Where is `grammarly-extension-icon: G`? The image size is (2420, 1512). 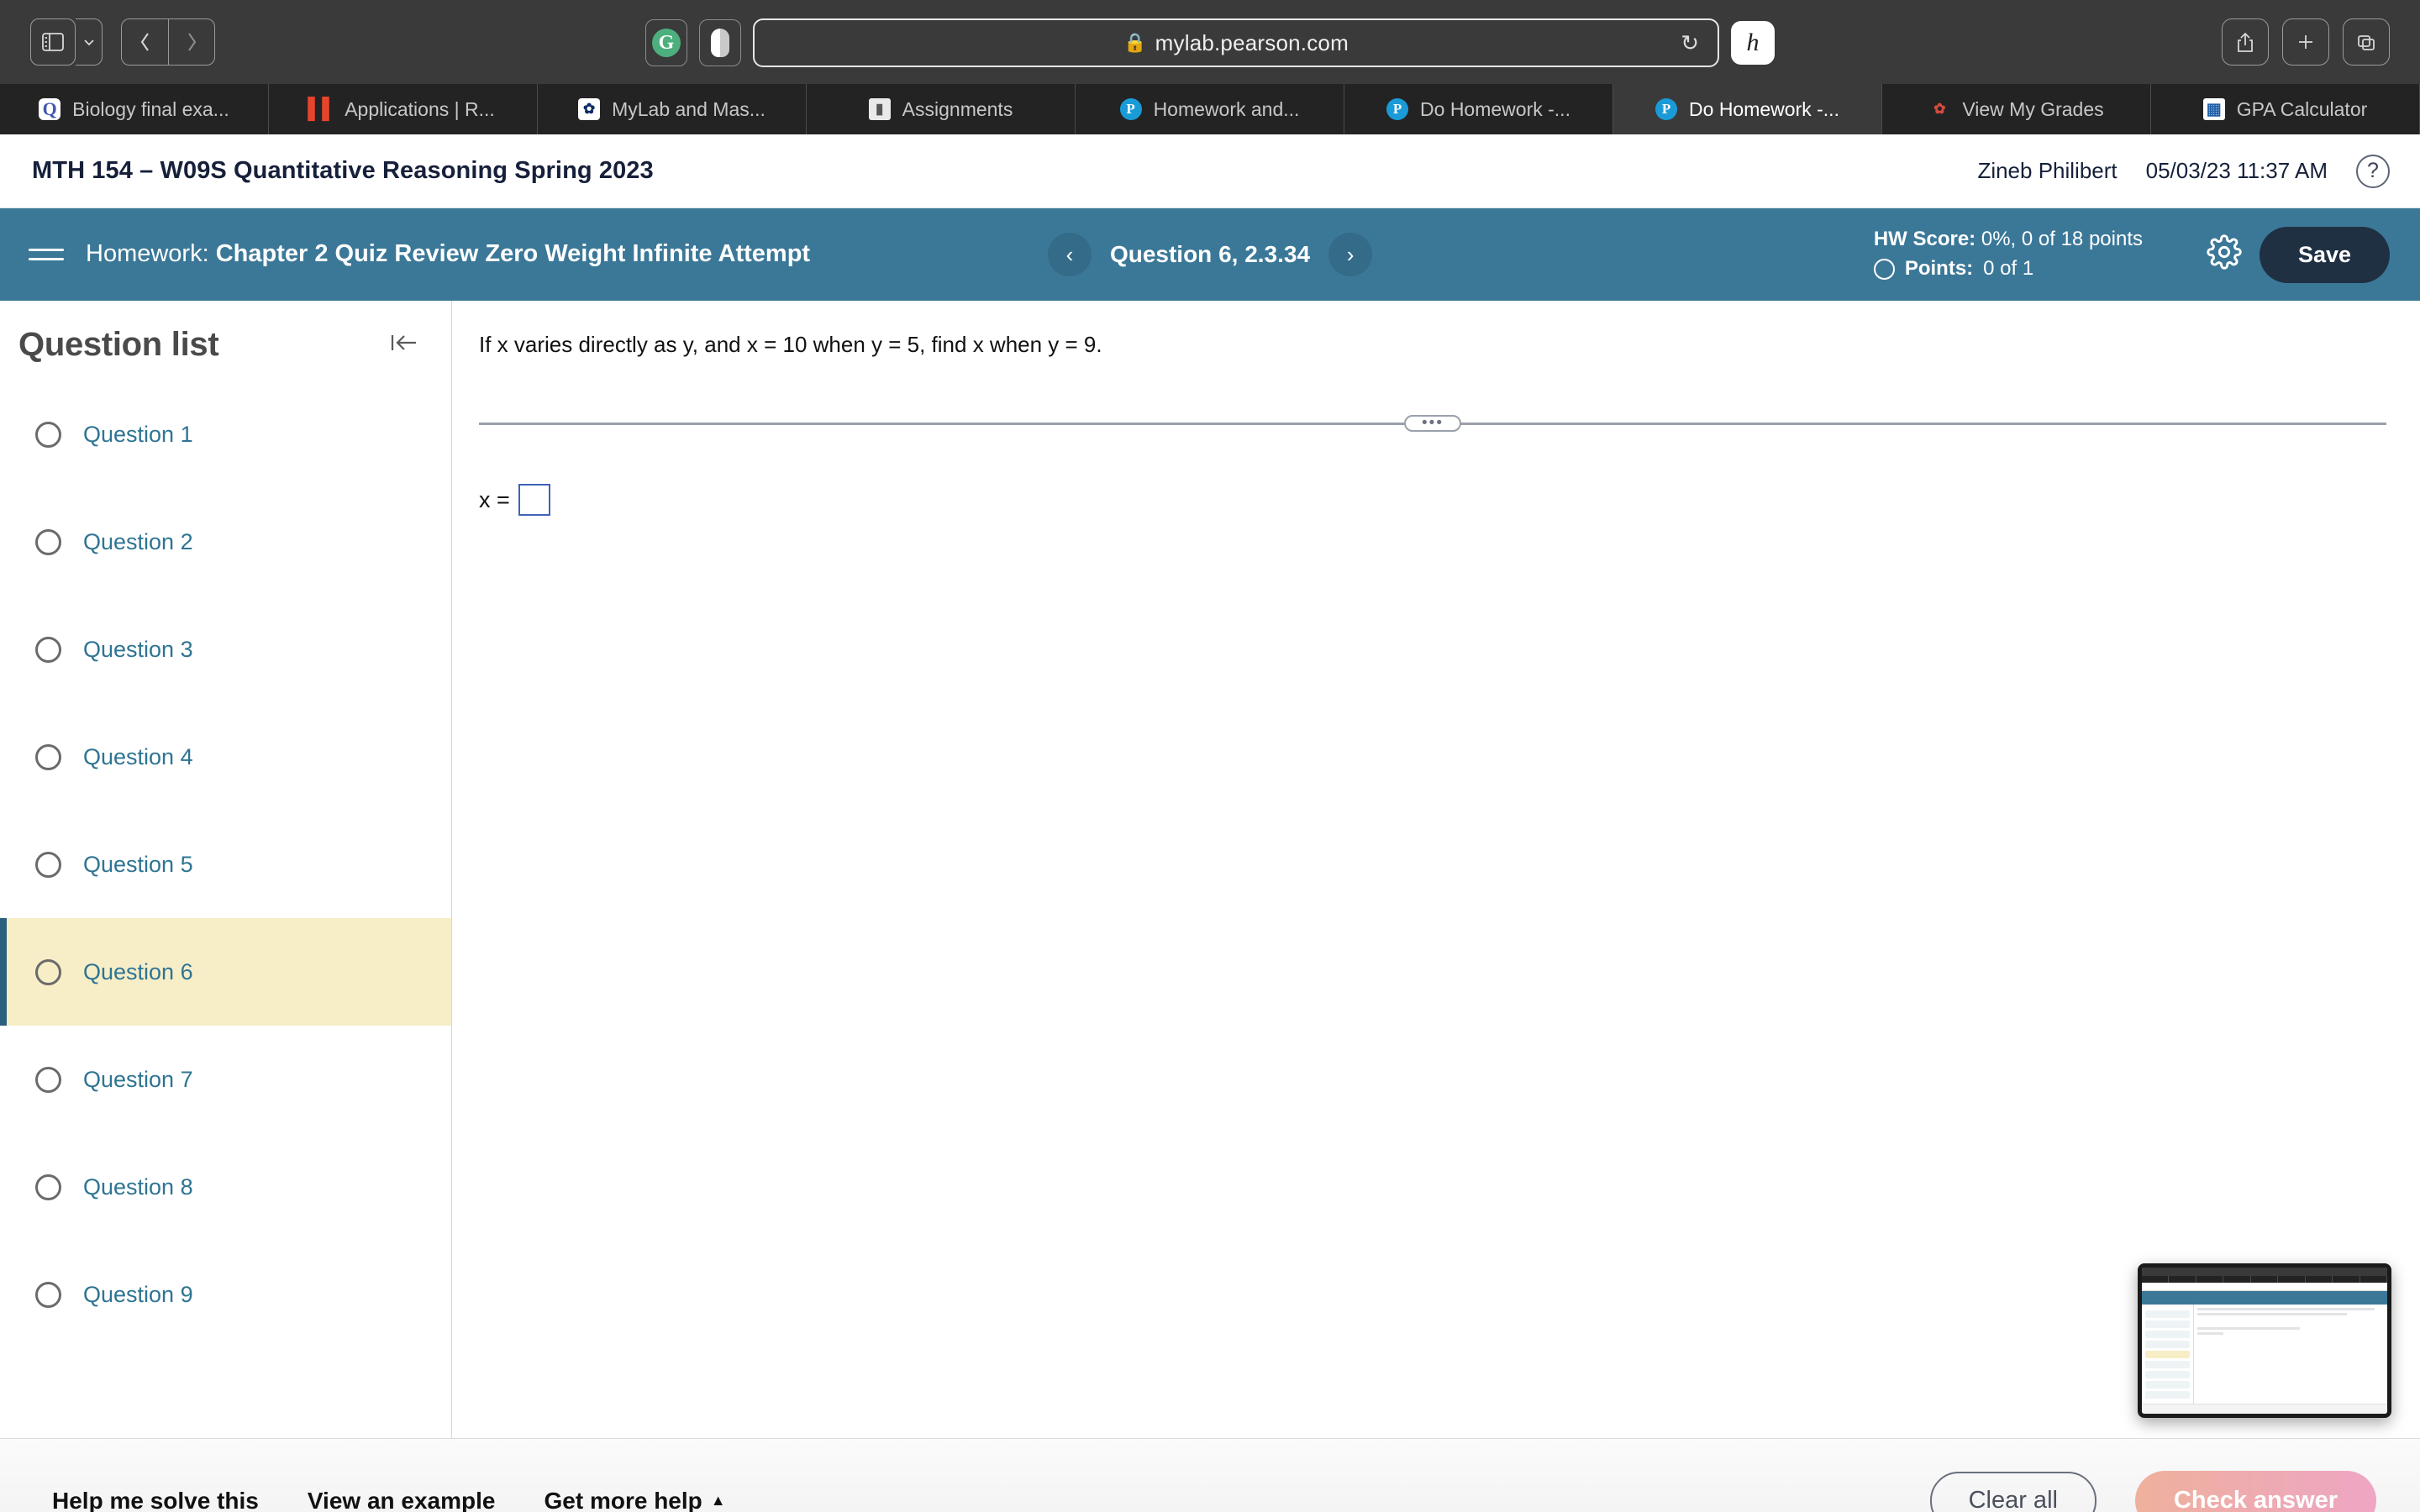 grammarly-extension-icon: G is located at coordinates (666, 42).